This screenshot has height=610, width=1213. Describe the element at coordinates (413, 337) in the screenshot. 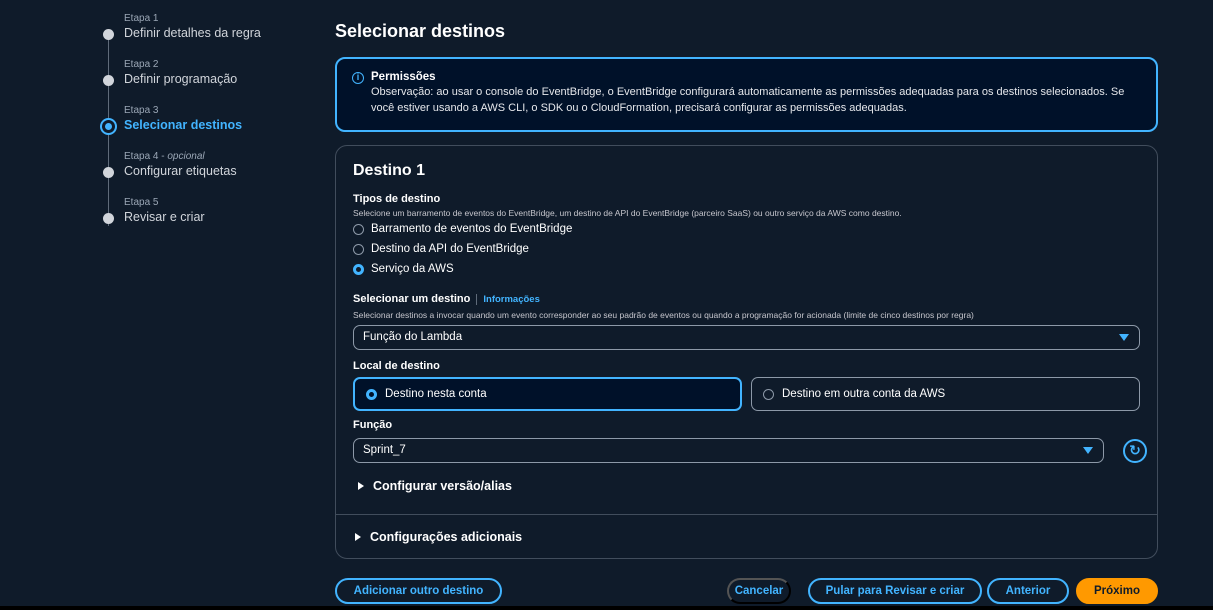

I see `select-value: Função do Lambda` at that location.